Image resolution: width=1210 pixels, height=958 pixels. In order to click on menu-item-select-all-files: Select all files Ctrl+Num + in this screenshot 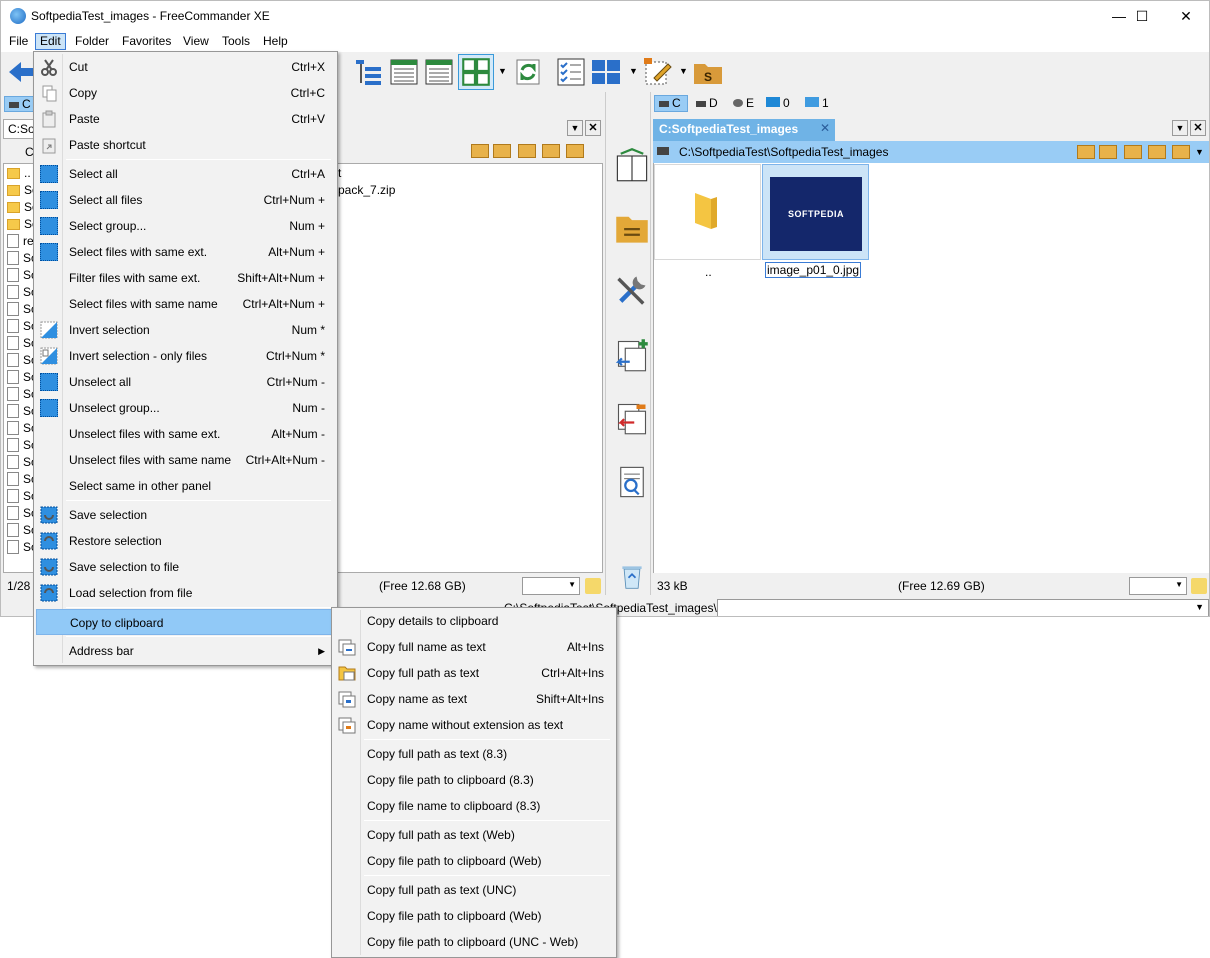, I will do `click(185, 200)`.